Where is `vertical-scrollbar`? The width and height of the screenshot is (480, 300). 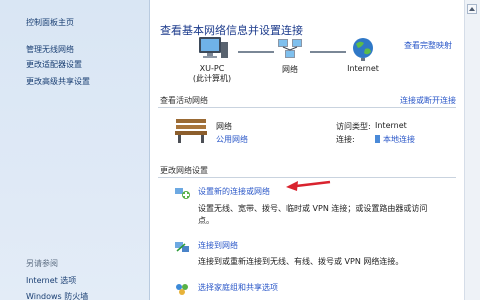 vertical-scrollbar is located at coordinates (472, 150).